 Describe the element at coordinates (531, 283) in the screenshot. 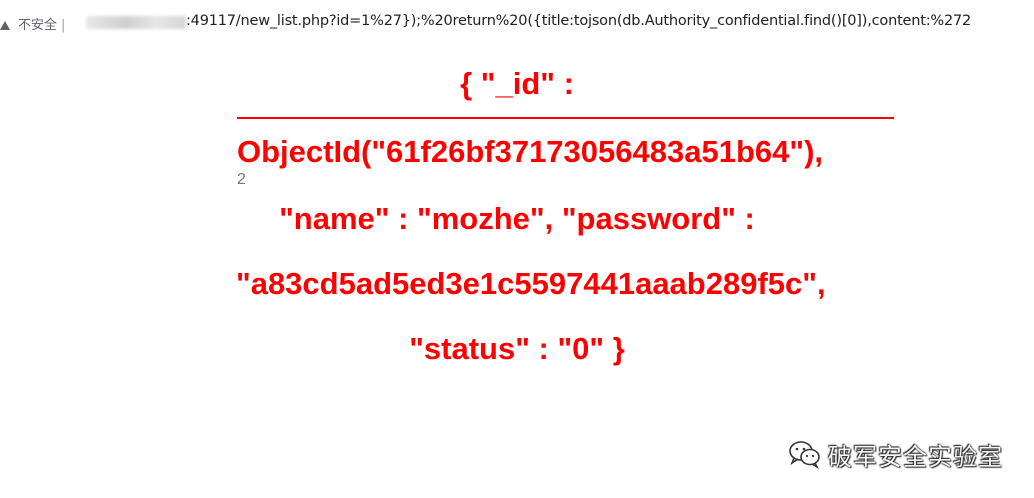

I see `result-line-hash: "a83cd5ad5ed3e1c5597441aaab289f5c",` at that location.